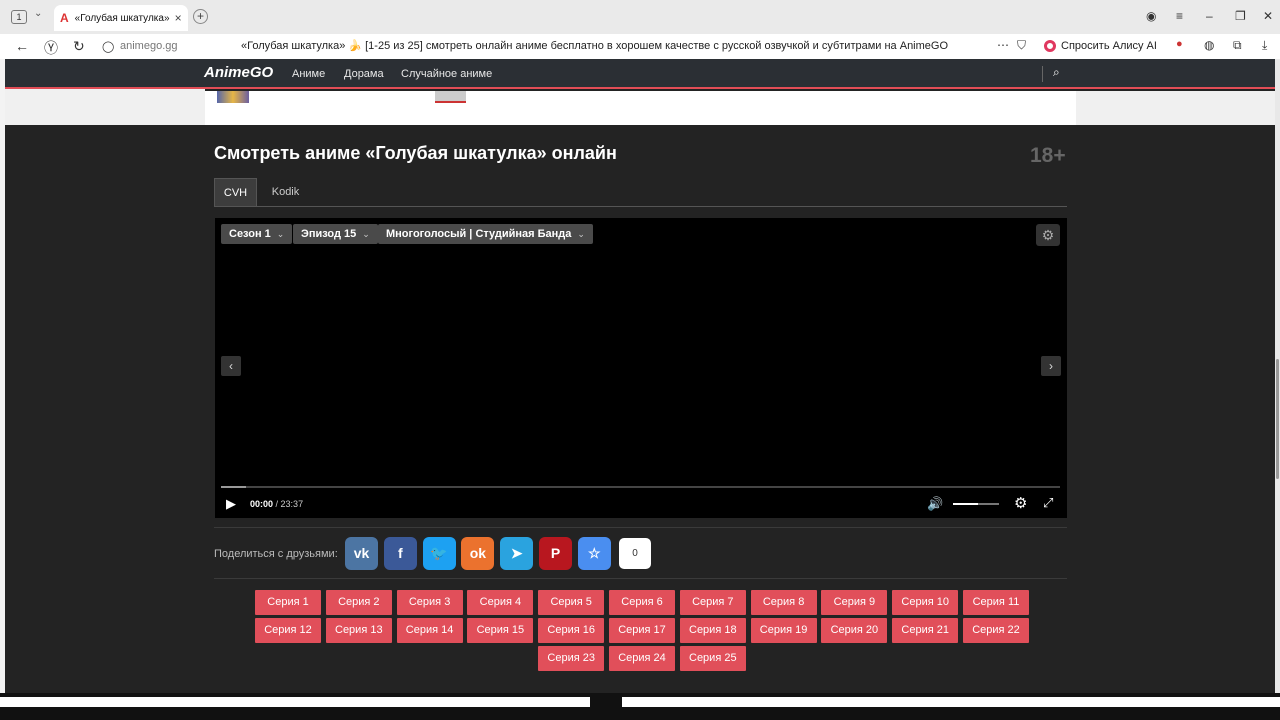 The height and width of the screenshot is (720, 1280). I want to click on menu-icon: ≡, so click(1179, 16).